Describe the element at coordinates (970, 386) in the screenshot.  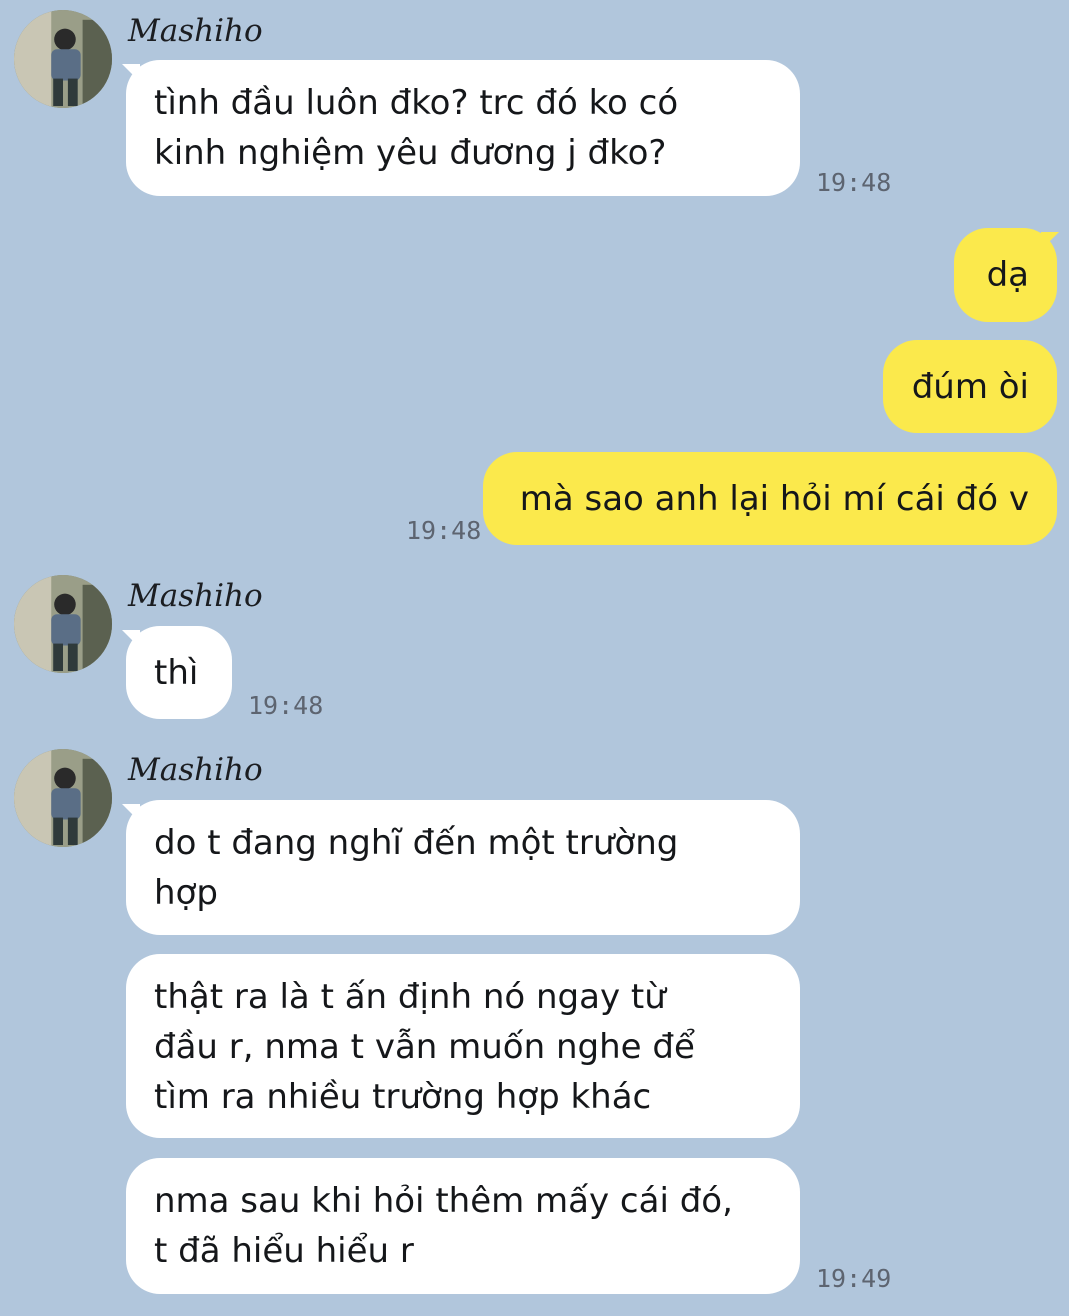
I see `message-bubble: đúm òi` at that location.